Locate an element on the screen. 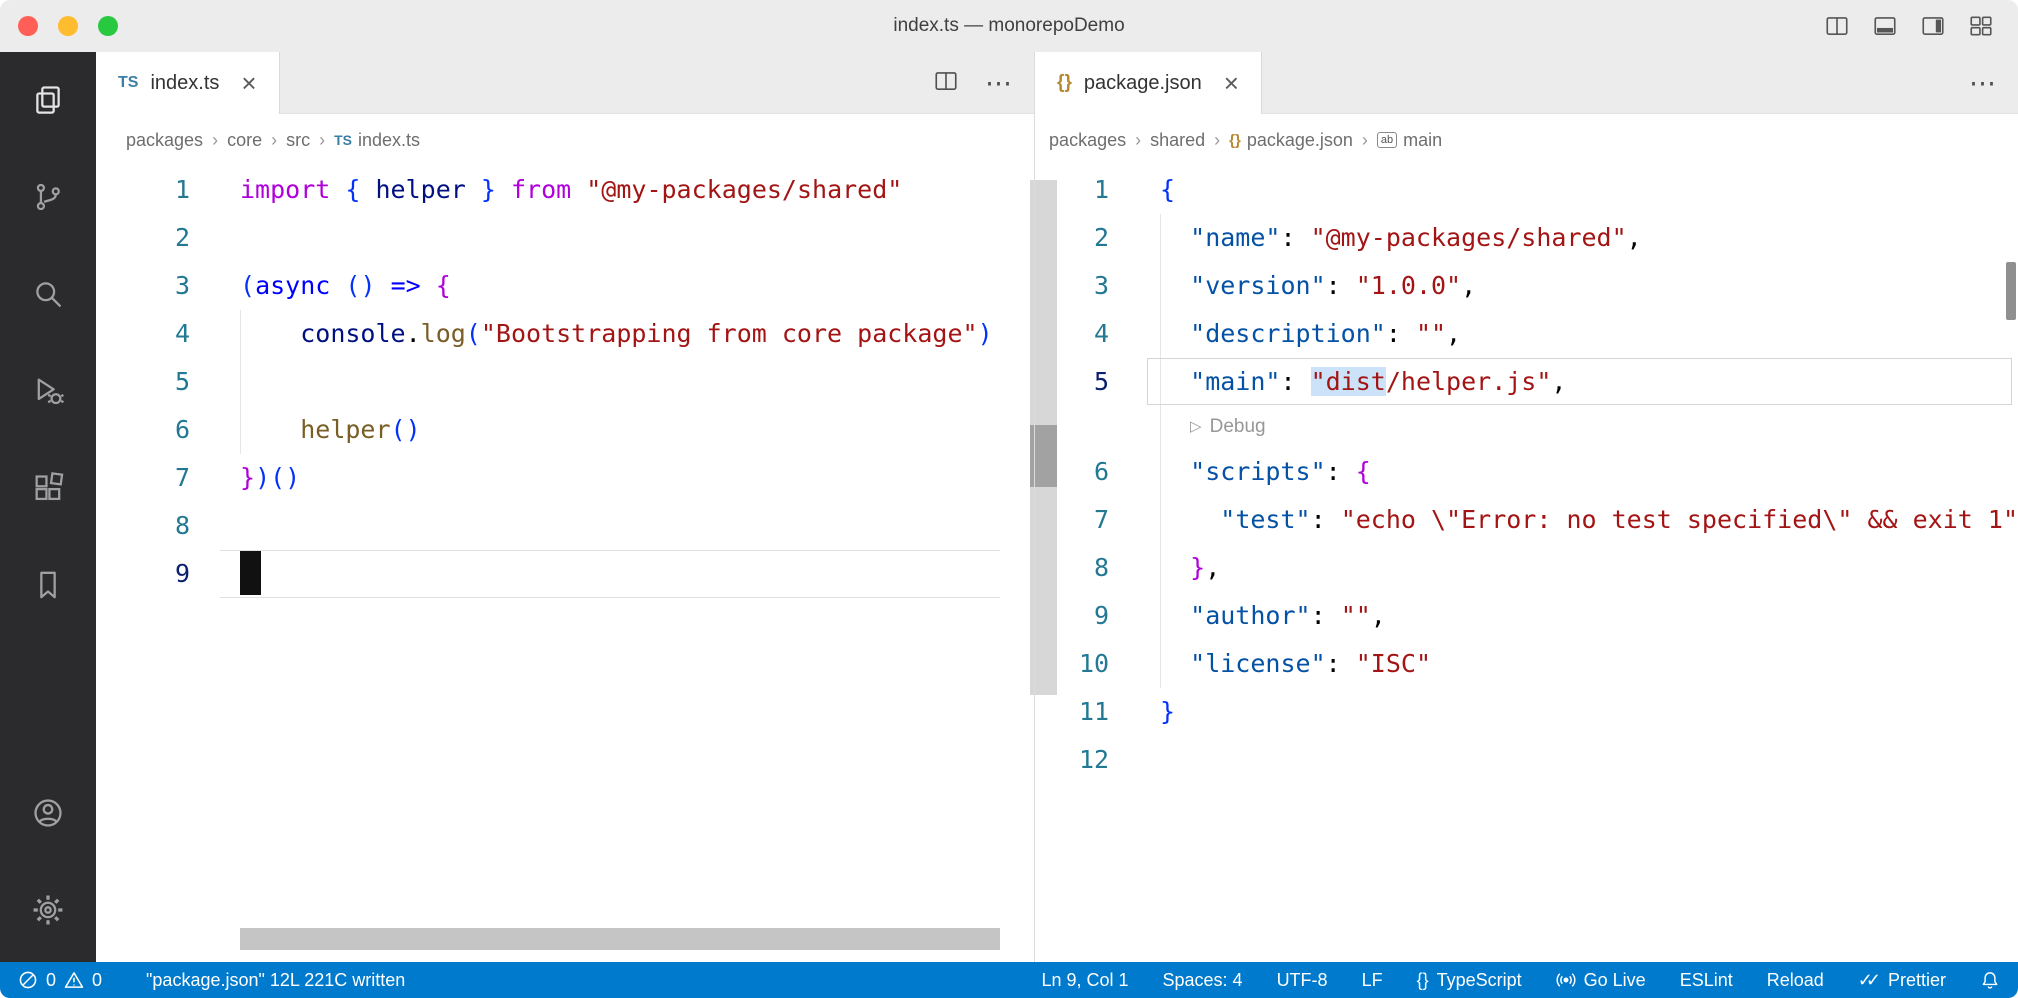 This screenshot has width=2018, height=998. breadcrumb-item-shared: shared is located at coordinates (1177, 140).